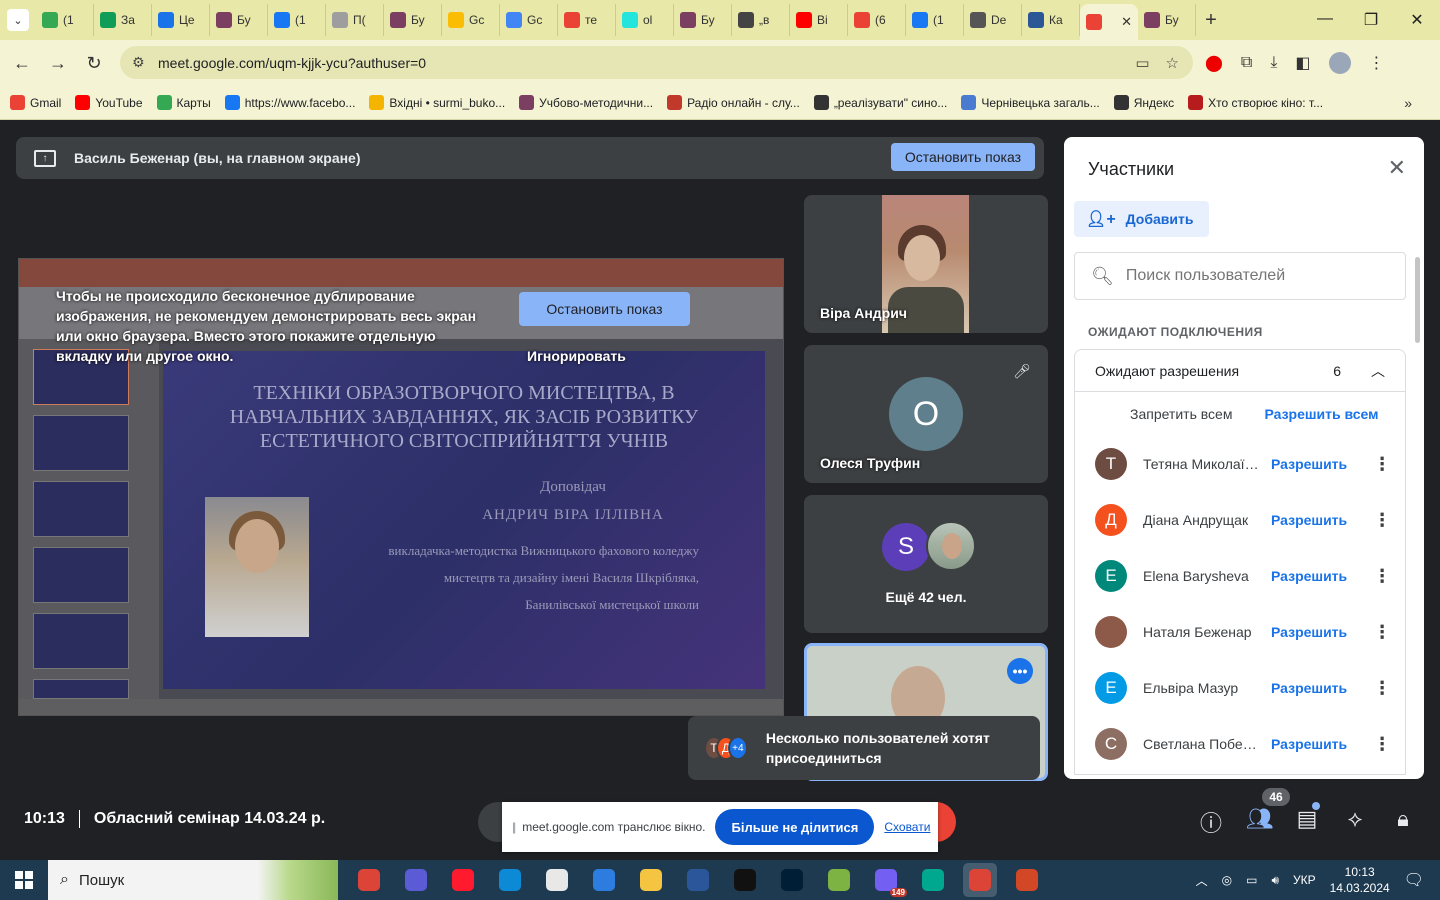 The height and width of the screenshot is (900, 1440). I want to click on new-tab-button: +, so click(1211, 20).